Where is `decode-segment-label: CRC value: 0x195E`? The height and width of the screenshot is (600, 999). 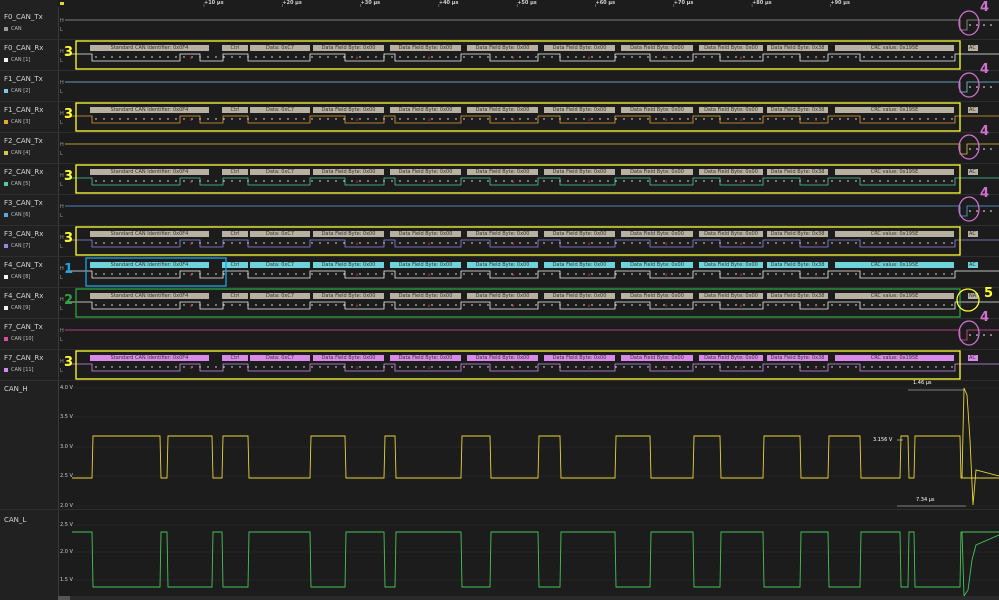 decode-segment-label: CRC value: 0x195E is located at coordinates (894, 48).